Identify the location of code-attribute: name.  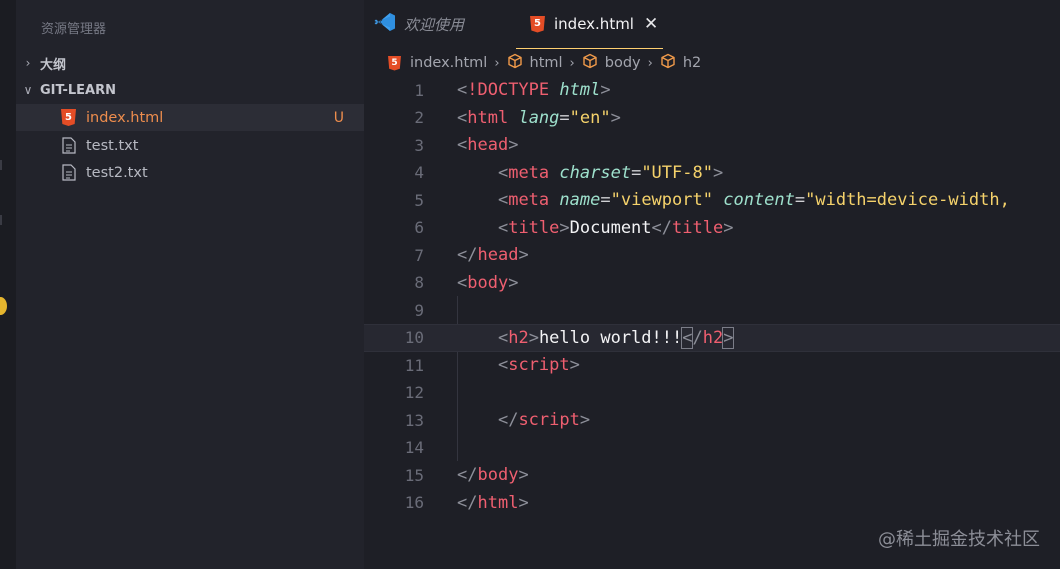
(580, 200).